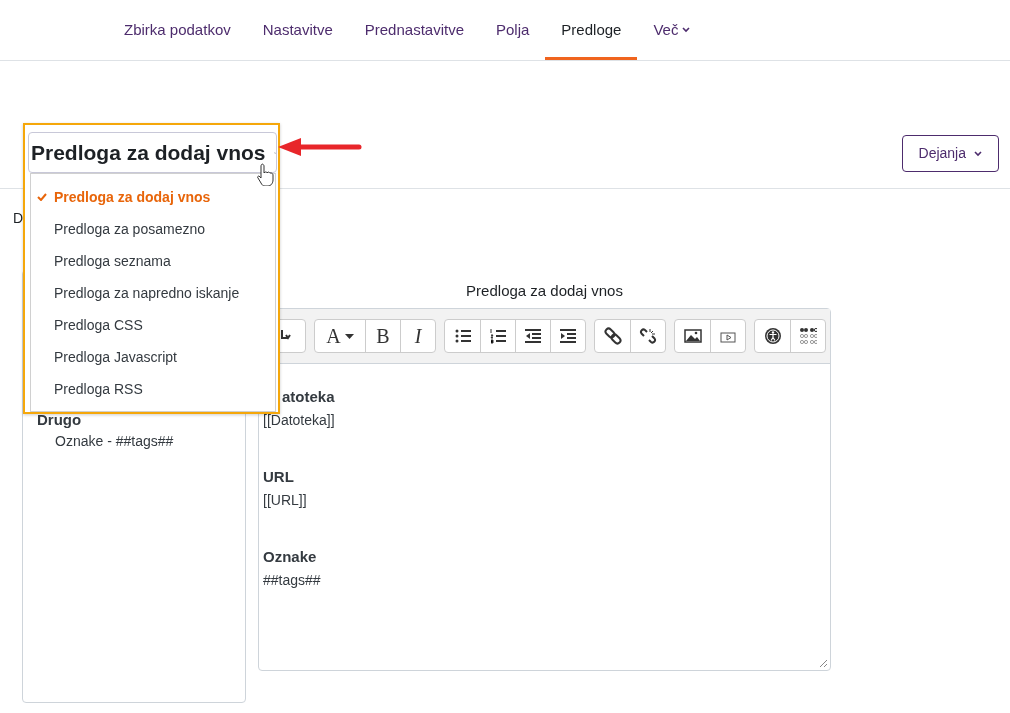  Describe the element at coordinates (417, 336) in the screenshot. I see `italic-button: I` at that location.